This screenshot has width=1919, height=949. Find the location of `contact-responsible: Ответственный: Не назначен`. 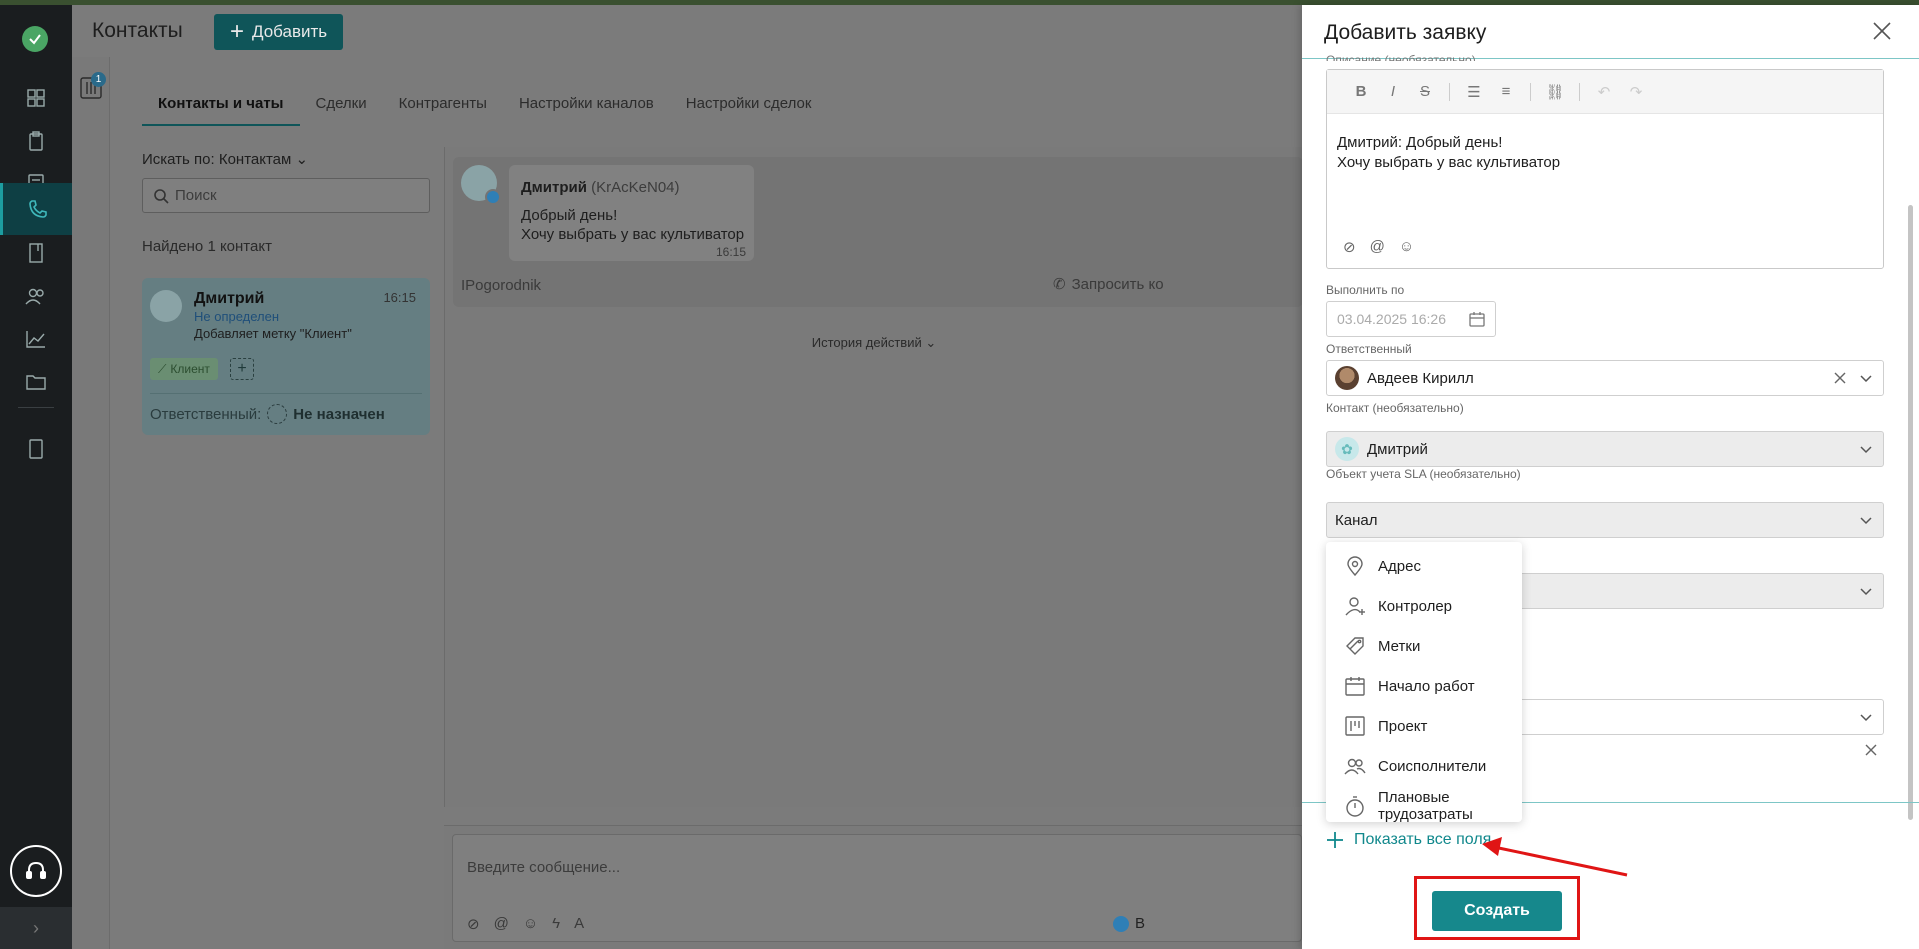

contact-responsible: Ответственный: Не назначен is located at coordinates (267, 414).